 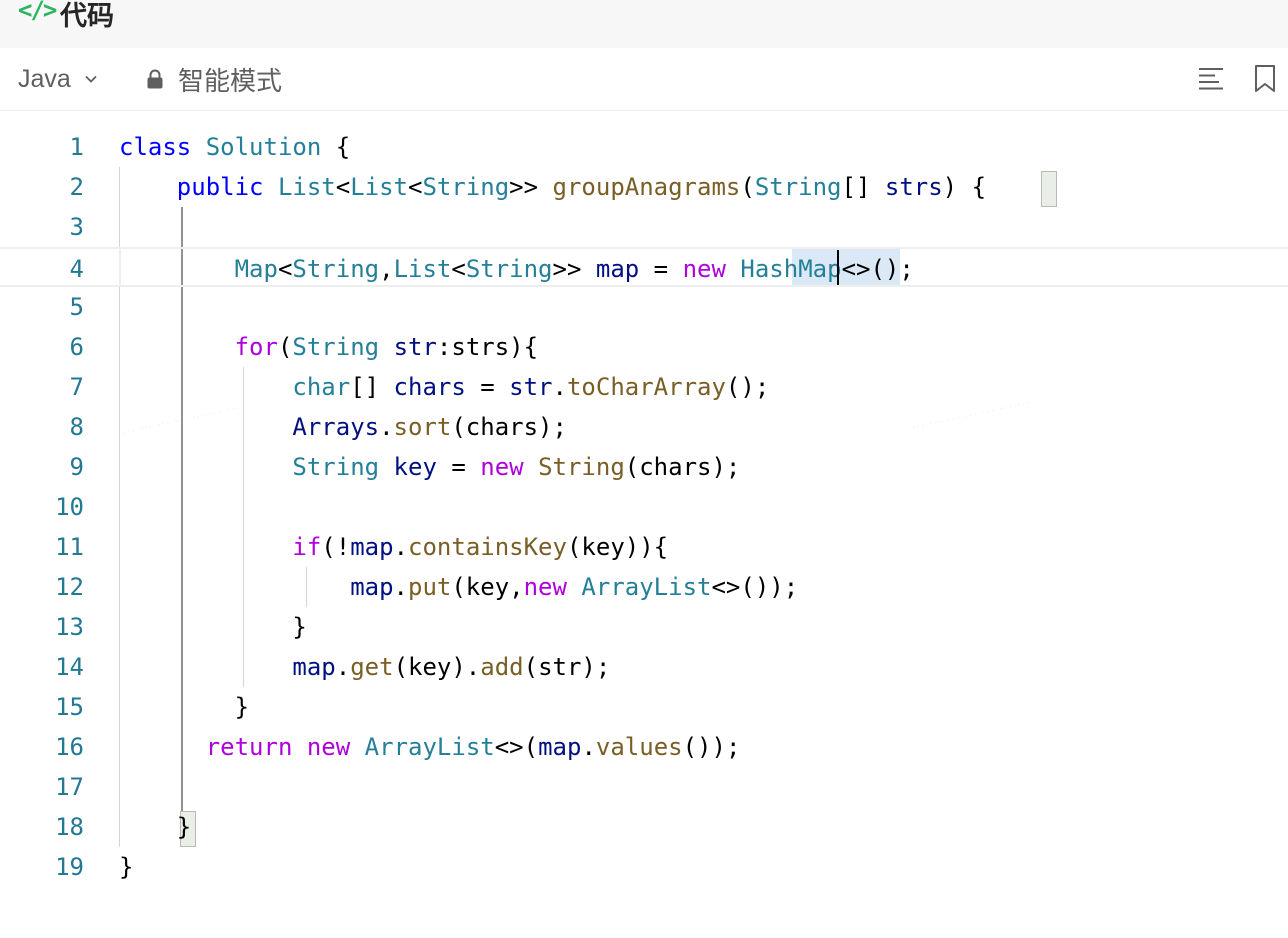 What do you see at coordinates (336, 427) in the screenshot?
I see `code-token: Arrays` at bounding box center [336, 427].